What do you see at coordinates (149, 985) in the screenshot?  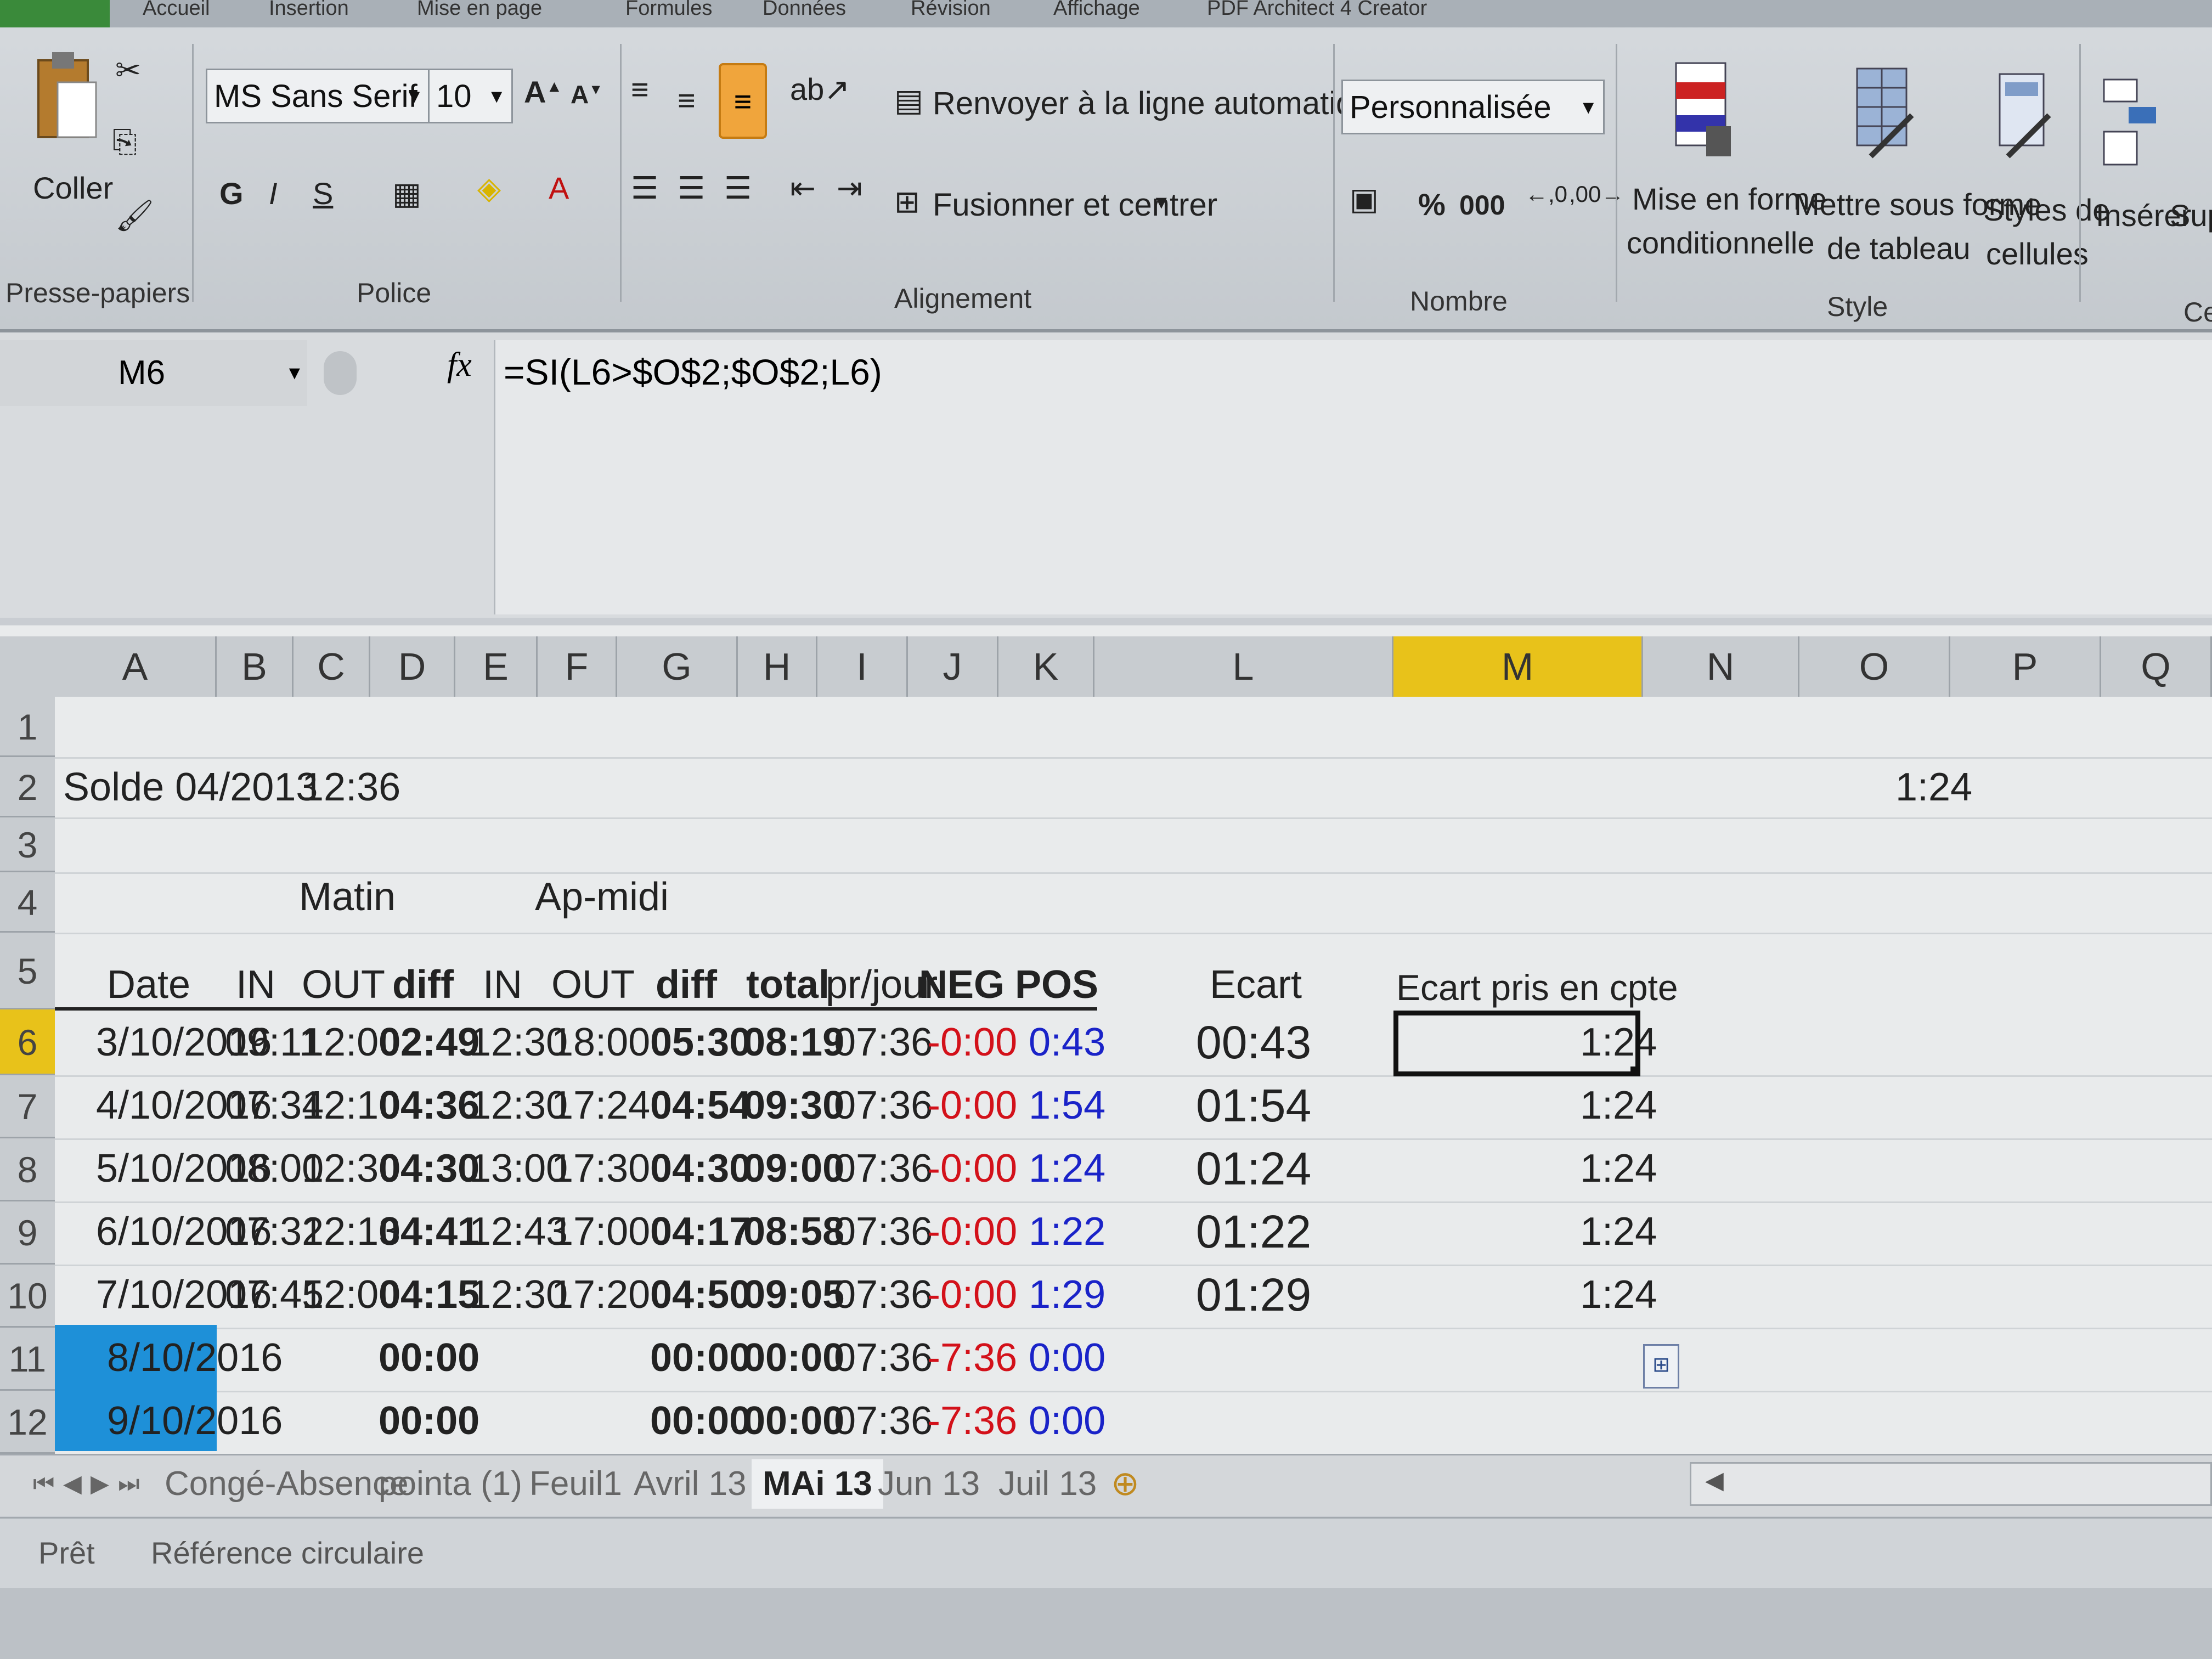 I see `header-date: Date` at bounding box center [149, 985].